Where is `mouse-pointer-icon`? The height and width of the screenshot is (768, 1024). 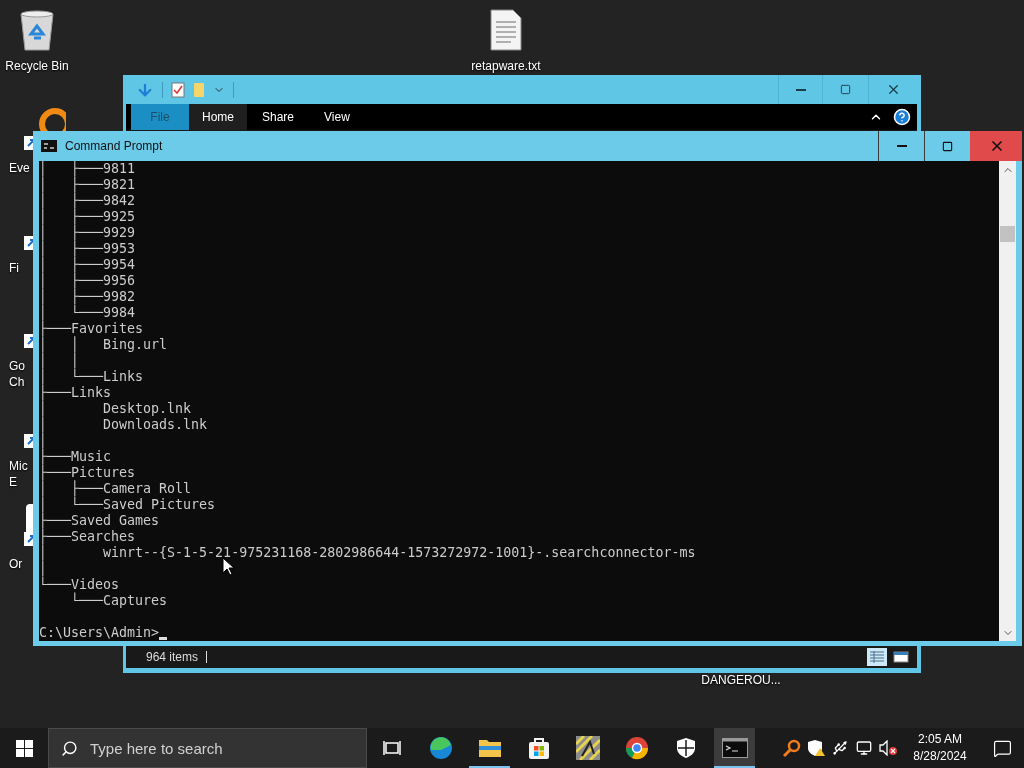
mouse-pointer-icon is located at coordinates (228, 566).